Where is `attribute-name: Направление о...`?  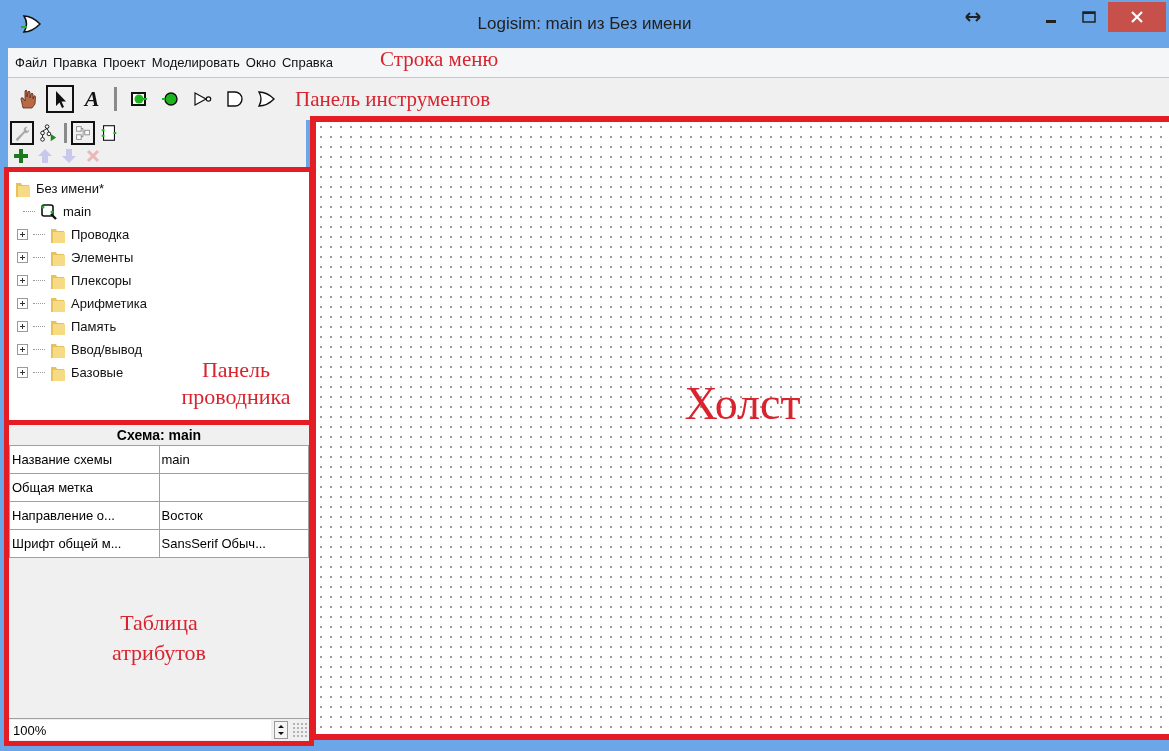
attribute-name: Направление о... is located at coordinates (84, 515).